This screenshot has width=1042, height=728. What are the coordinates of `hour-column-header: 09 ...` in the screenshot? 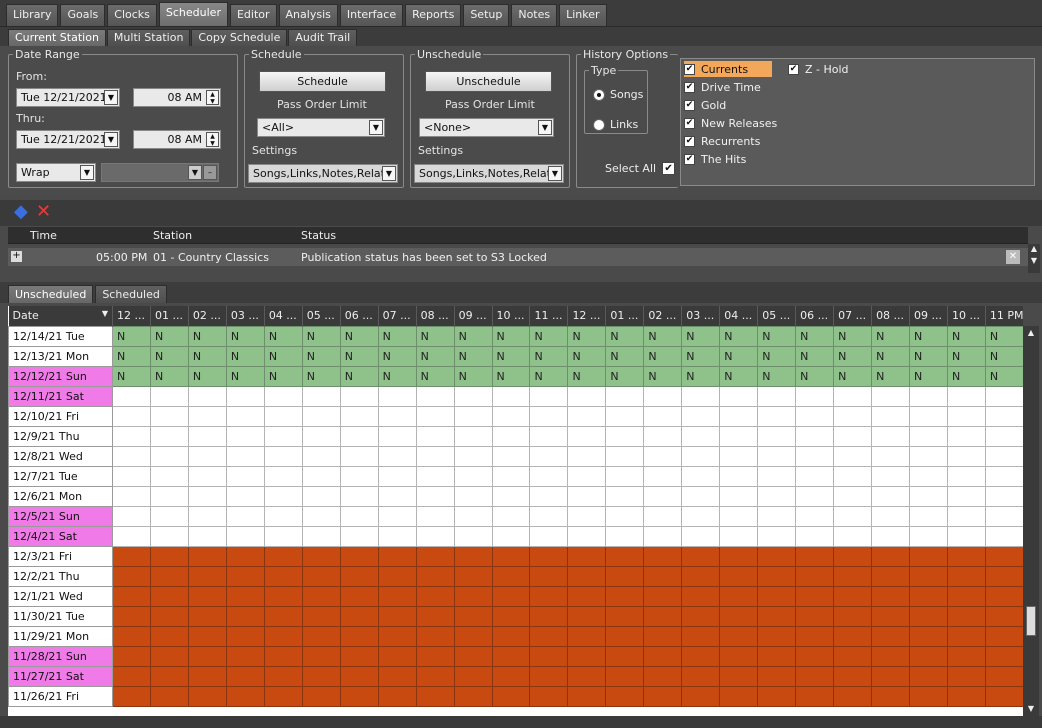 It's located at (473, 316).